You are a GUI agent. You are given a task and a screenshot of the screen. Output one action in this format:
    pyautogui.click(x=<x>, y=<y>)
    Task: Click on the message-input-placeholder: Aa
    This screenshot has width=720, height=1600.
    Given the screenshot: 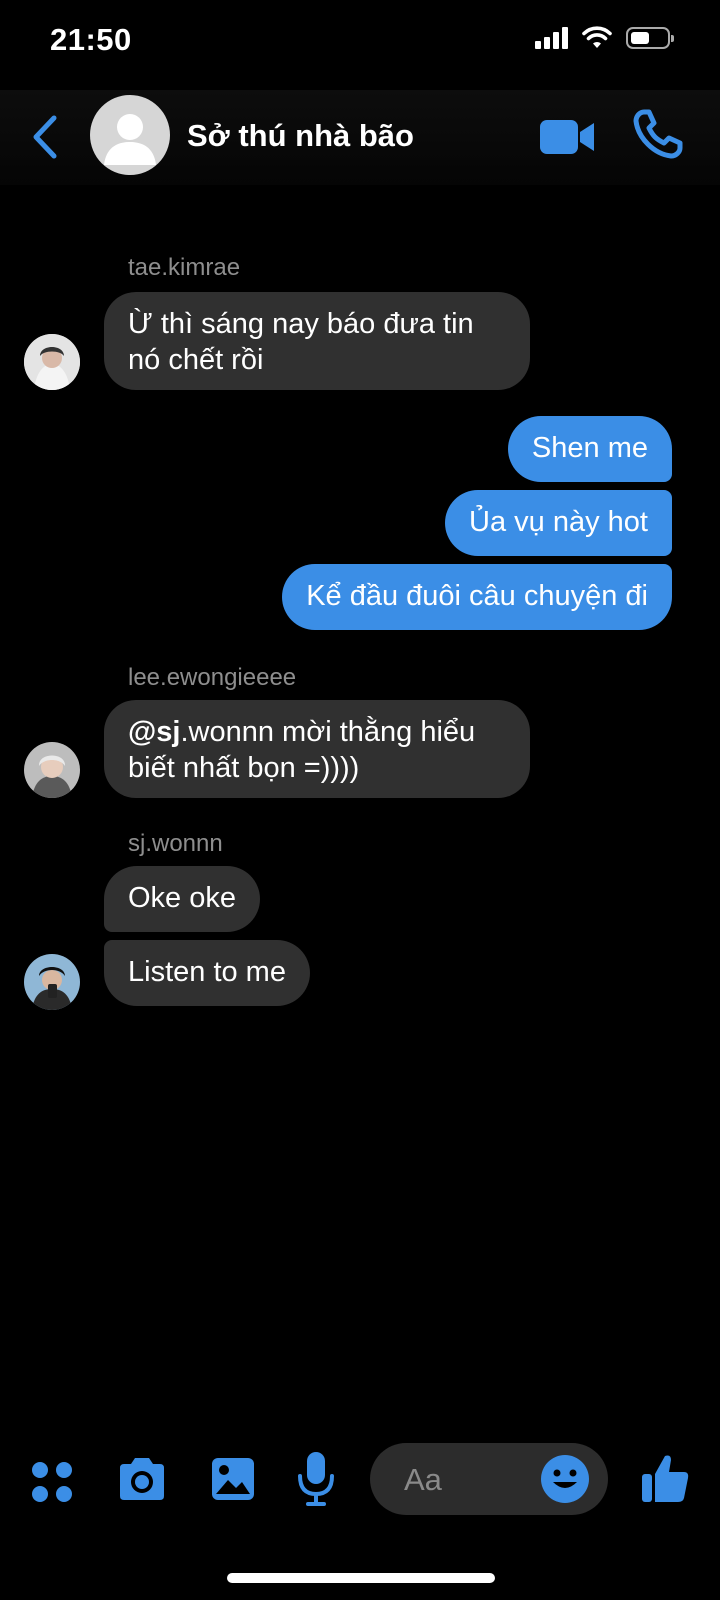 What is the action you would take?
    pyautogui.click(x=423, y=1479)
    